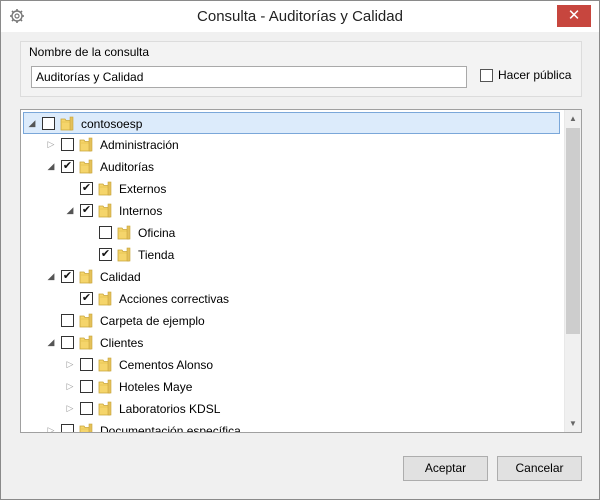 Image resolution: width=600 pixels, height=500 pixels. I want to click on tree-row-label: Acciones correctivas, so click(174, 299).